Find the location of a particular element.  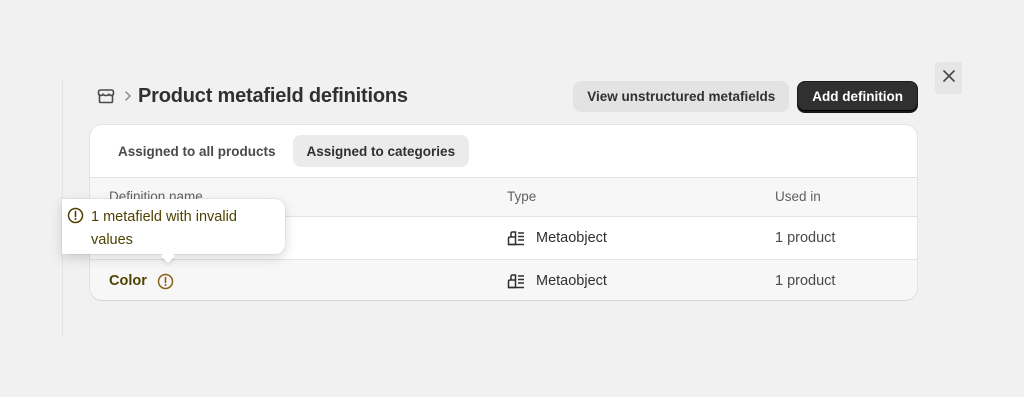

tooltip-text: 1 metafield with invalid values is located at coordinates (164, 228).